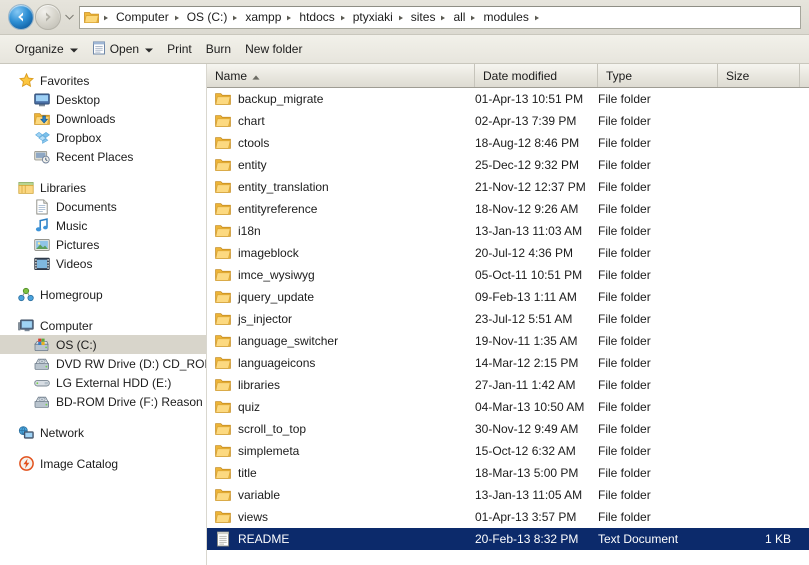  Describe the element at coordinates (142, 17) in the screenshot. I see `breadcrumb-item: Computer` at that location.